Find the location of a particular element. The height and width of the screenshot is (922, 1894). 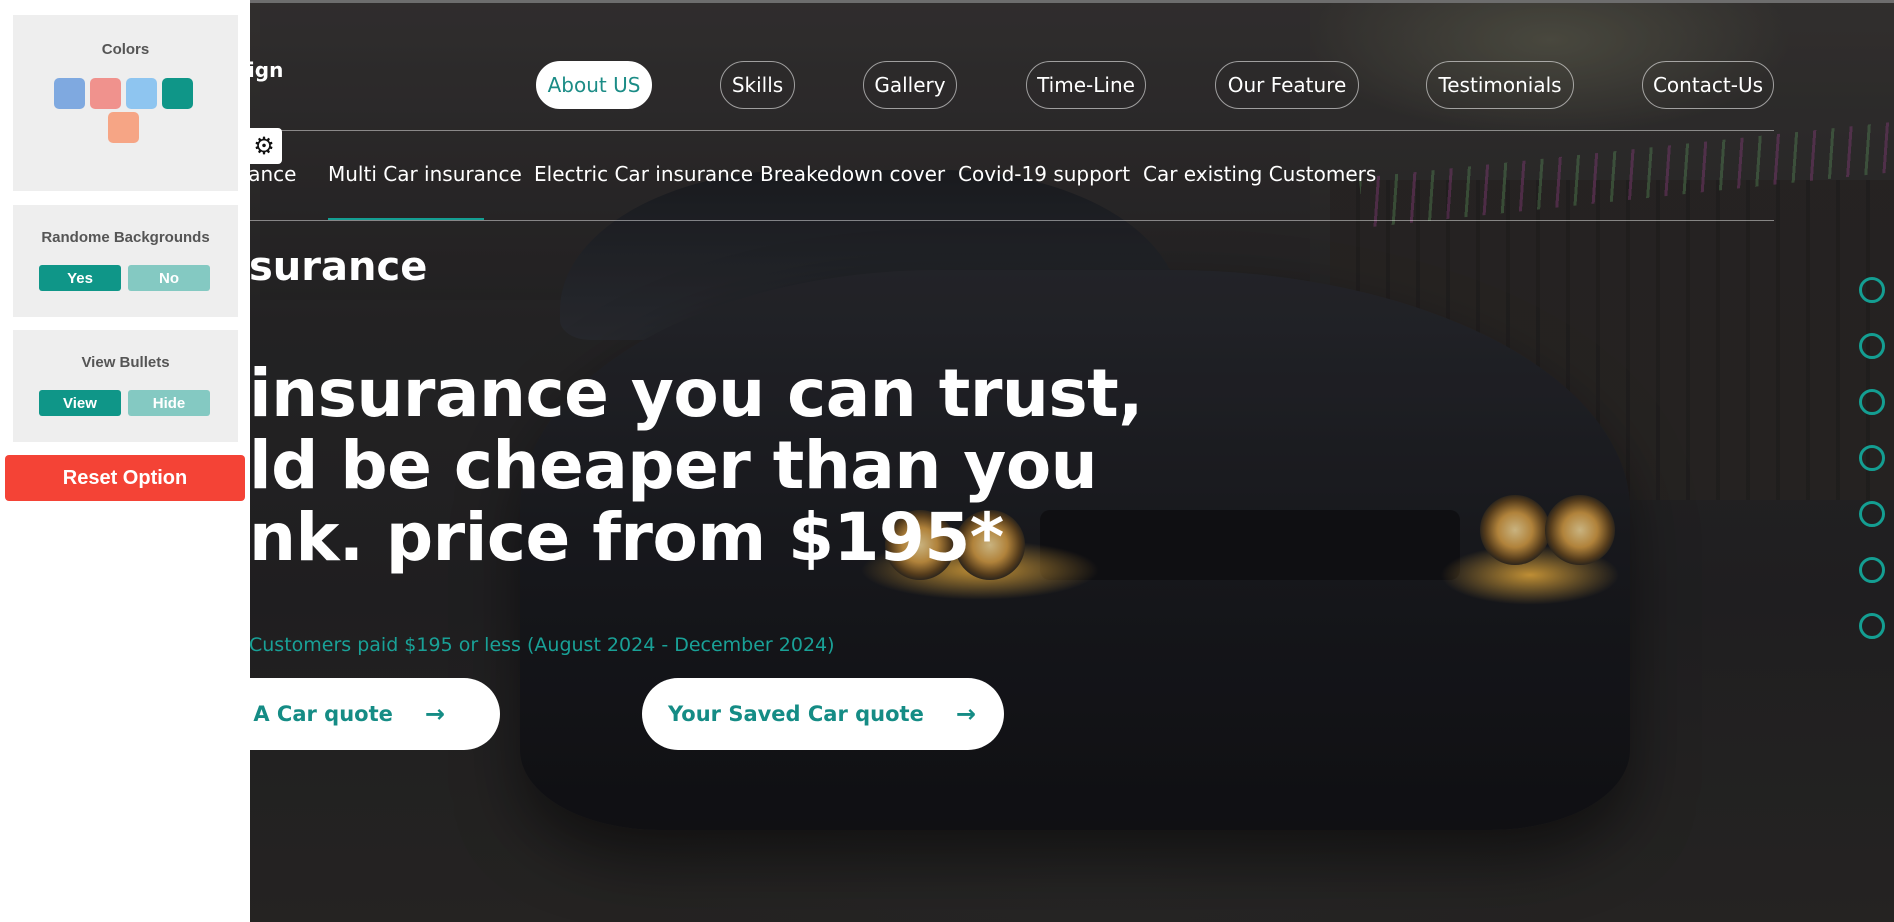

nav-skills: Skills is located at coordinates (757, 85).